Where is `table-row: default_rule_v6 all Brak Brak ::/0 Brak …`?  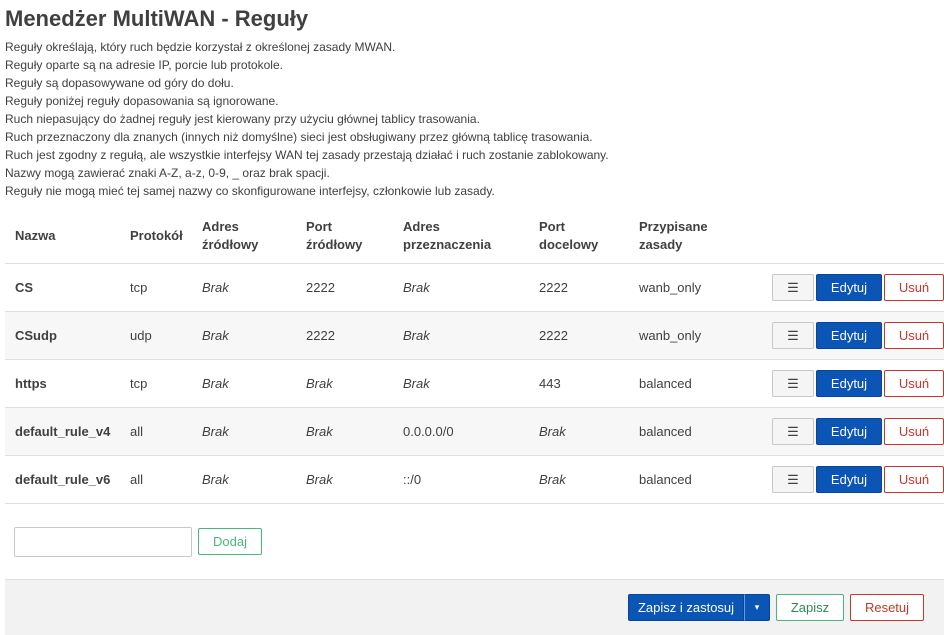 table-row: default_rule_v6 all Brak Brak ::/0 Brak … is located at coordinates (474, 479).